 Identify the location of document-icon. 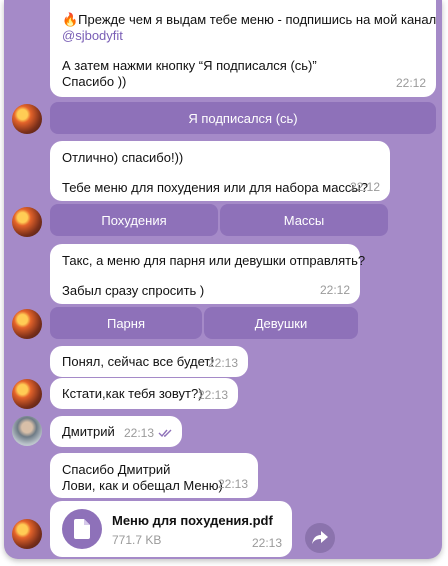
(82, 529).